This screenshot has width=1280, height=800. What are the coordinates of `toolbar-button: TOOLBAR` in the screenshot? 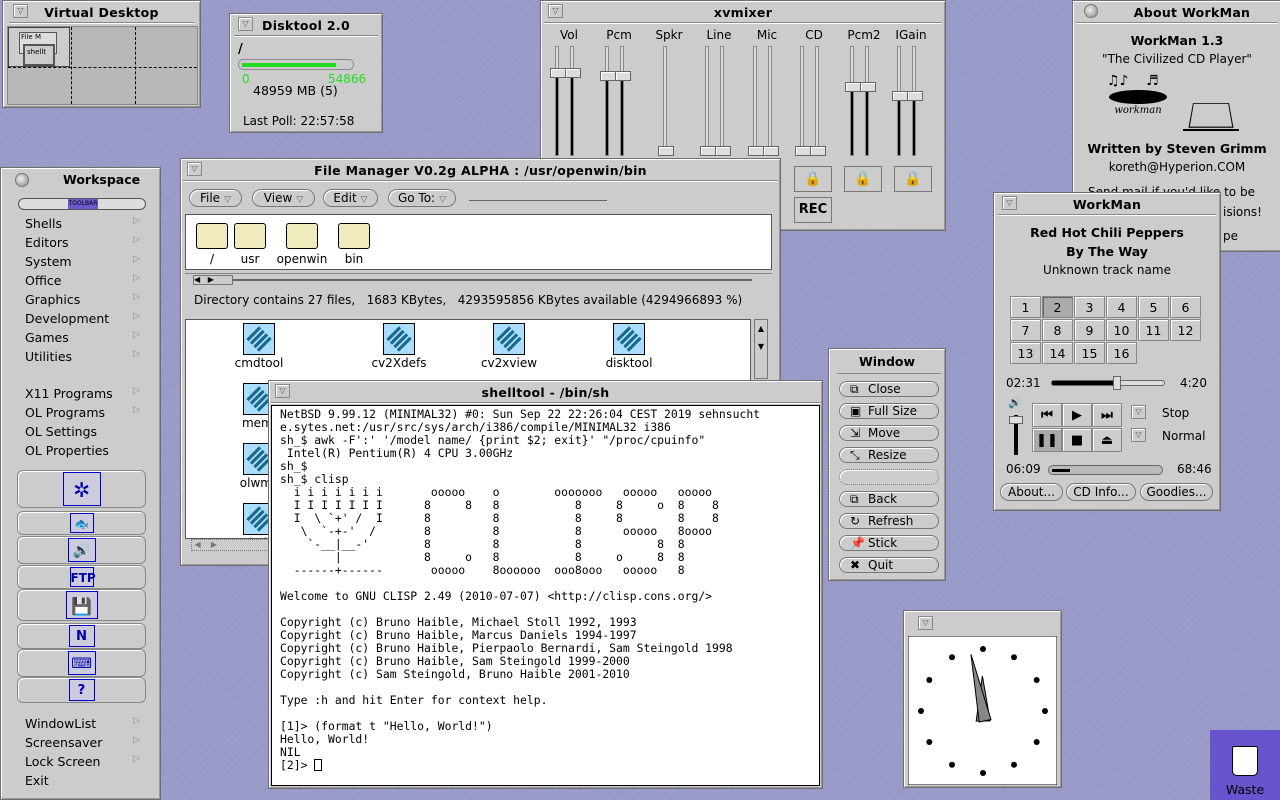 It's located at (82, 204).